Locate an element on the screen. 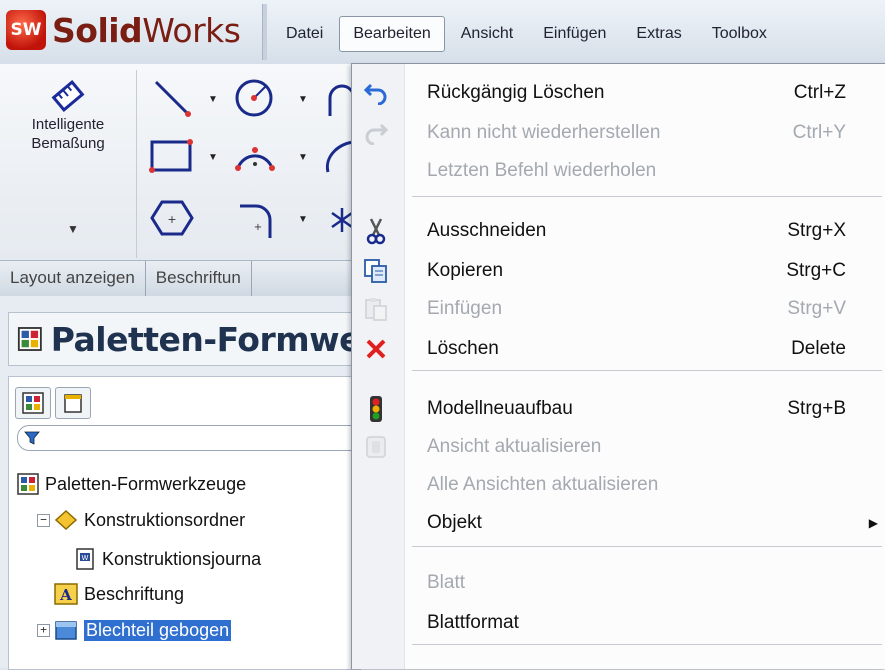  menu-bearbeiten: Bearbeiten is located at coordinates (392, 34).